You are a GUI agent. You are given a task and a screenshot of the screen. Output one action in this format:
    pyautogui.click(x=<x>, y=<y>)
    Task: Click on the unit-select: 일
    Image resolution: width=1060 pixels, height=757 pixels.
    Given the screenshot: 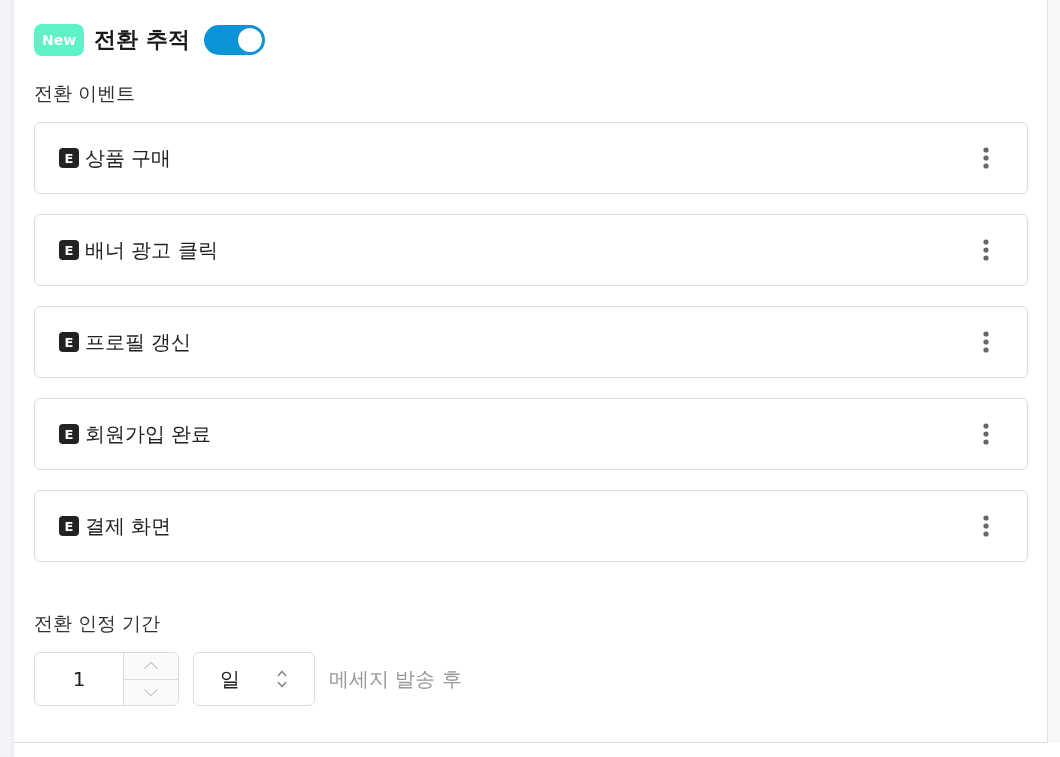 What is the action you would take?
    pyautogui.click(x=254, y=679)
    